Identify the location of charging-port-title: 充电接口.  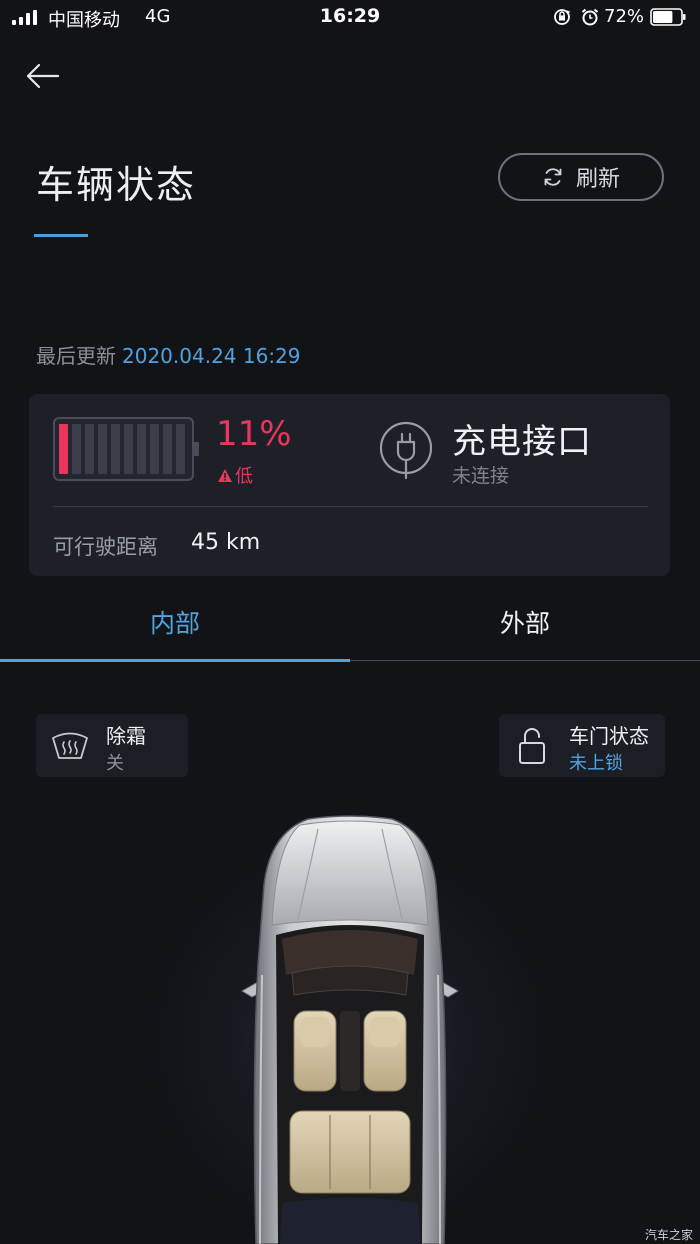
(522, 442).